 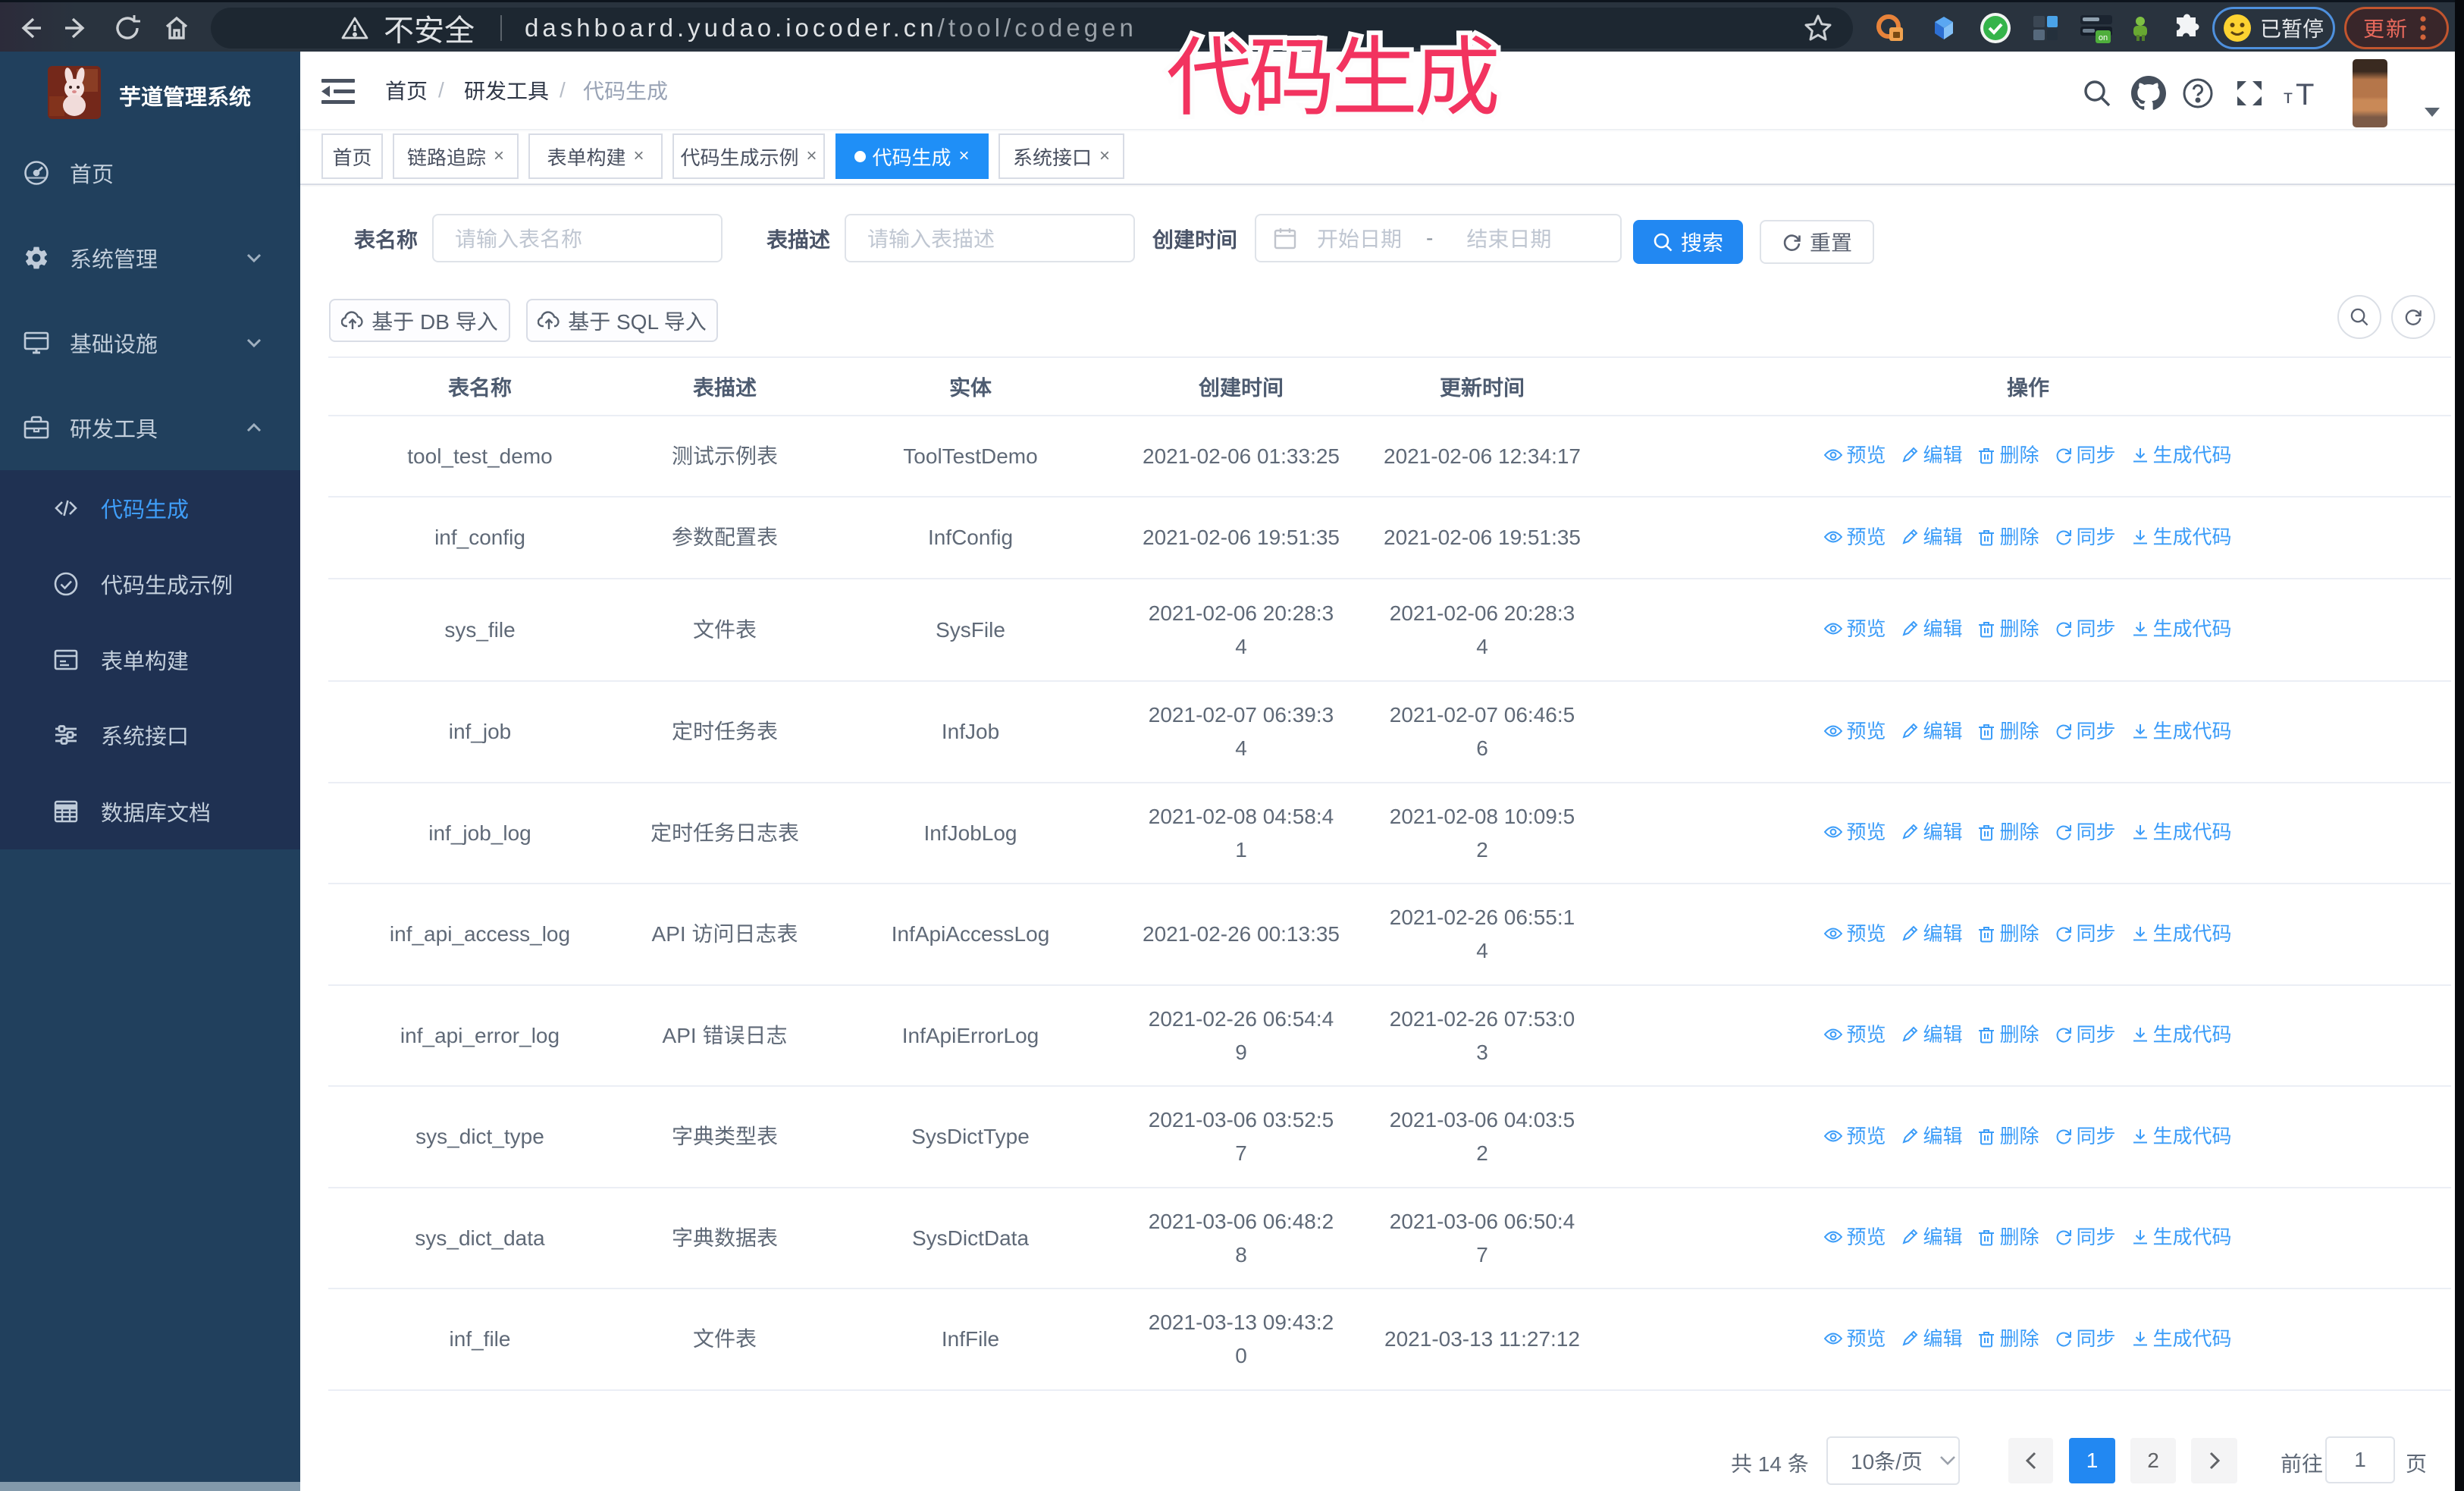 I want to click on svg-text: т, so click(x=2288, y=96).